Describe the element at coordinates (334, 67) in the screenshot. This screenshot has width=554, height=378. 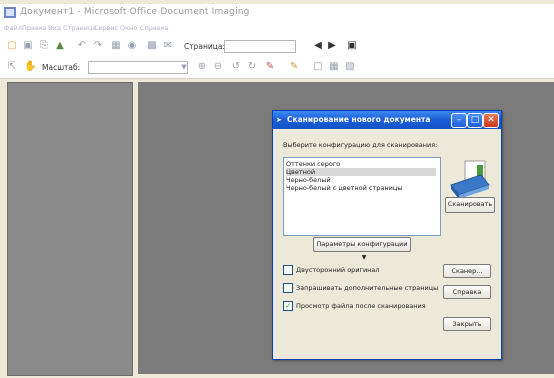
I see `picture-icon: ▦` at that location.